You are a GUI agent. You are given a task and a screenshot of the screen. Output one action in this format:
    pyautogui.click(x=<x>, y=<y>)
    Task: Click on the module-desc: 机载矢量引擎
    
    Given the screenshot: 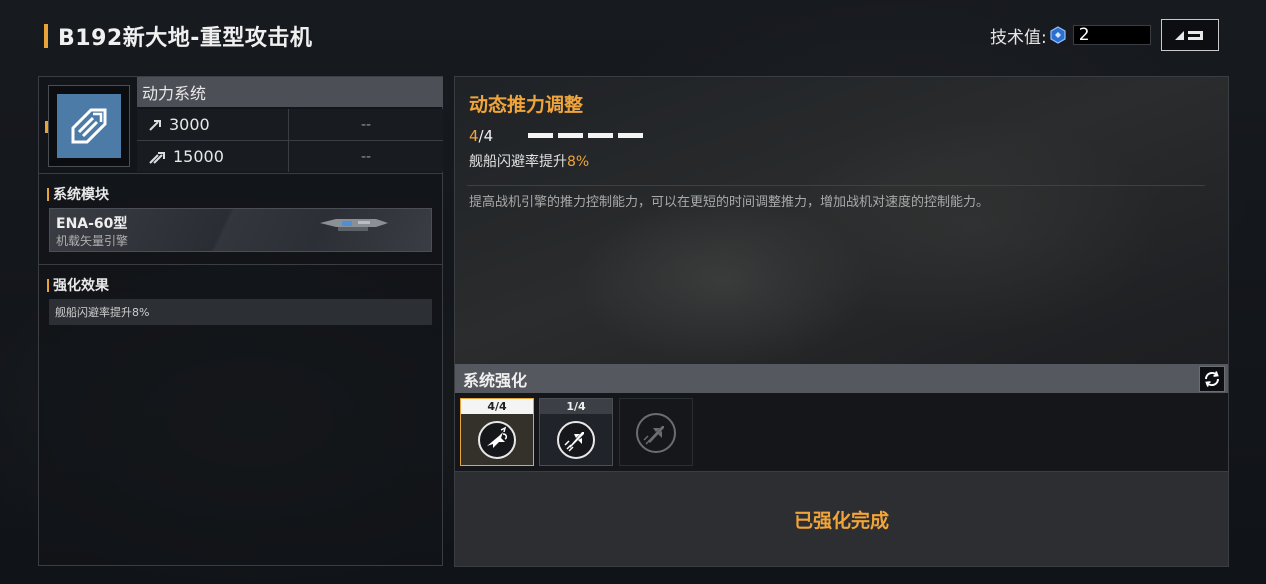 What is the action you would take?
    pyautogui.click(x=92, y=241)
    